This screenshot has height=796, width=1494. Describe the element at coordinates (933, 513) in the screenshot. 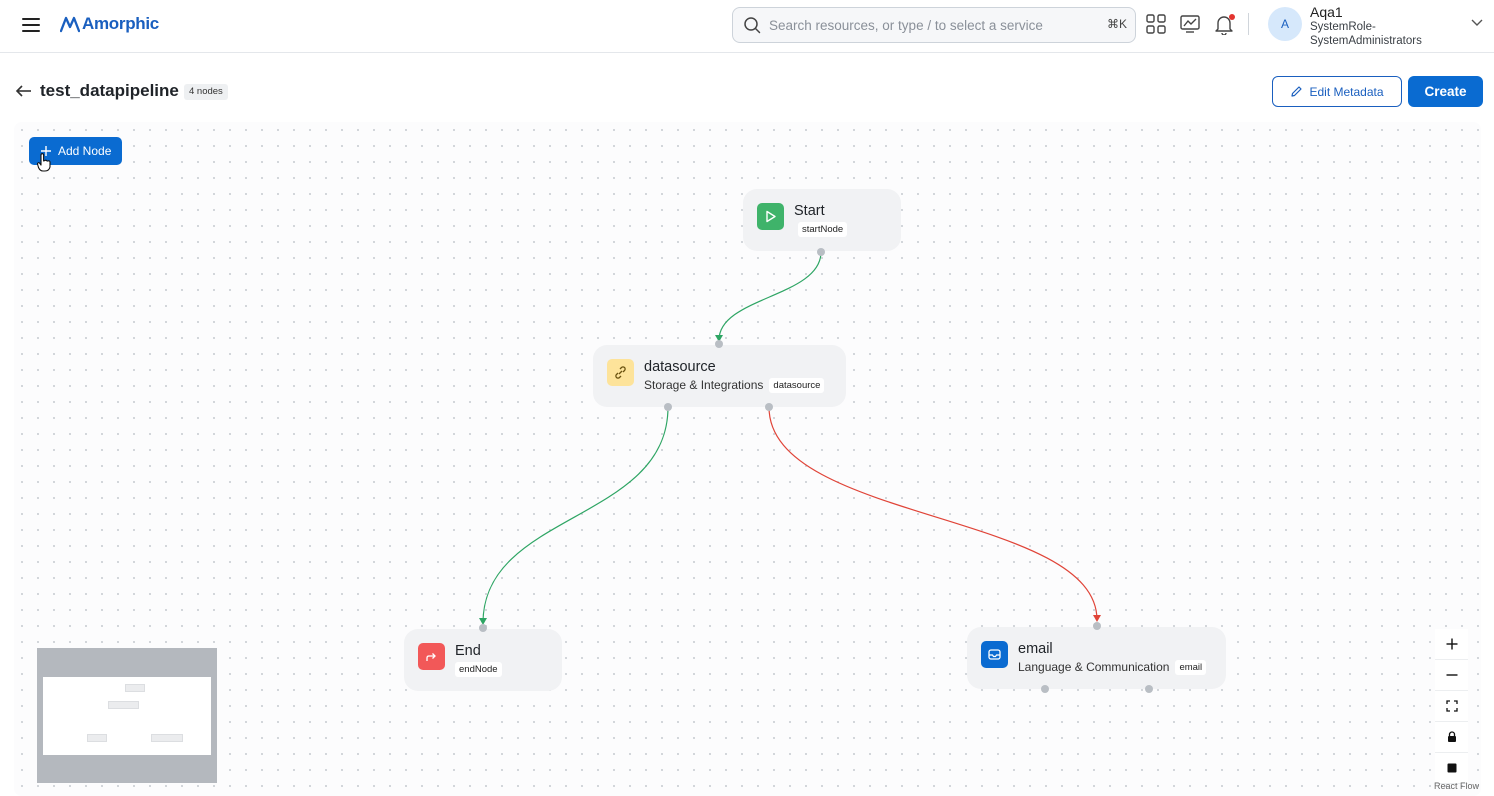

I see `edge-datasource-email` at that location.